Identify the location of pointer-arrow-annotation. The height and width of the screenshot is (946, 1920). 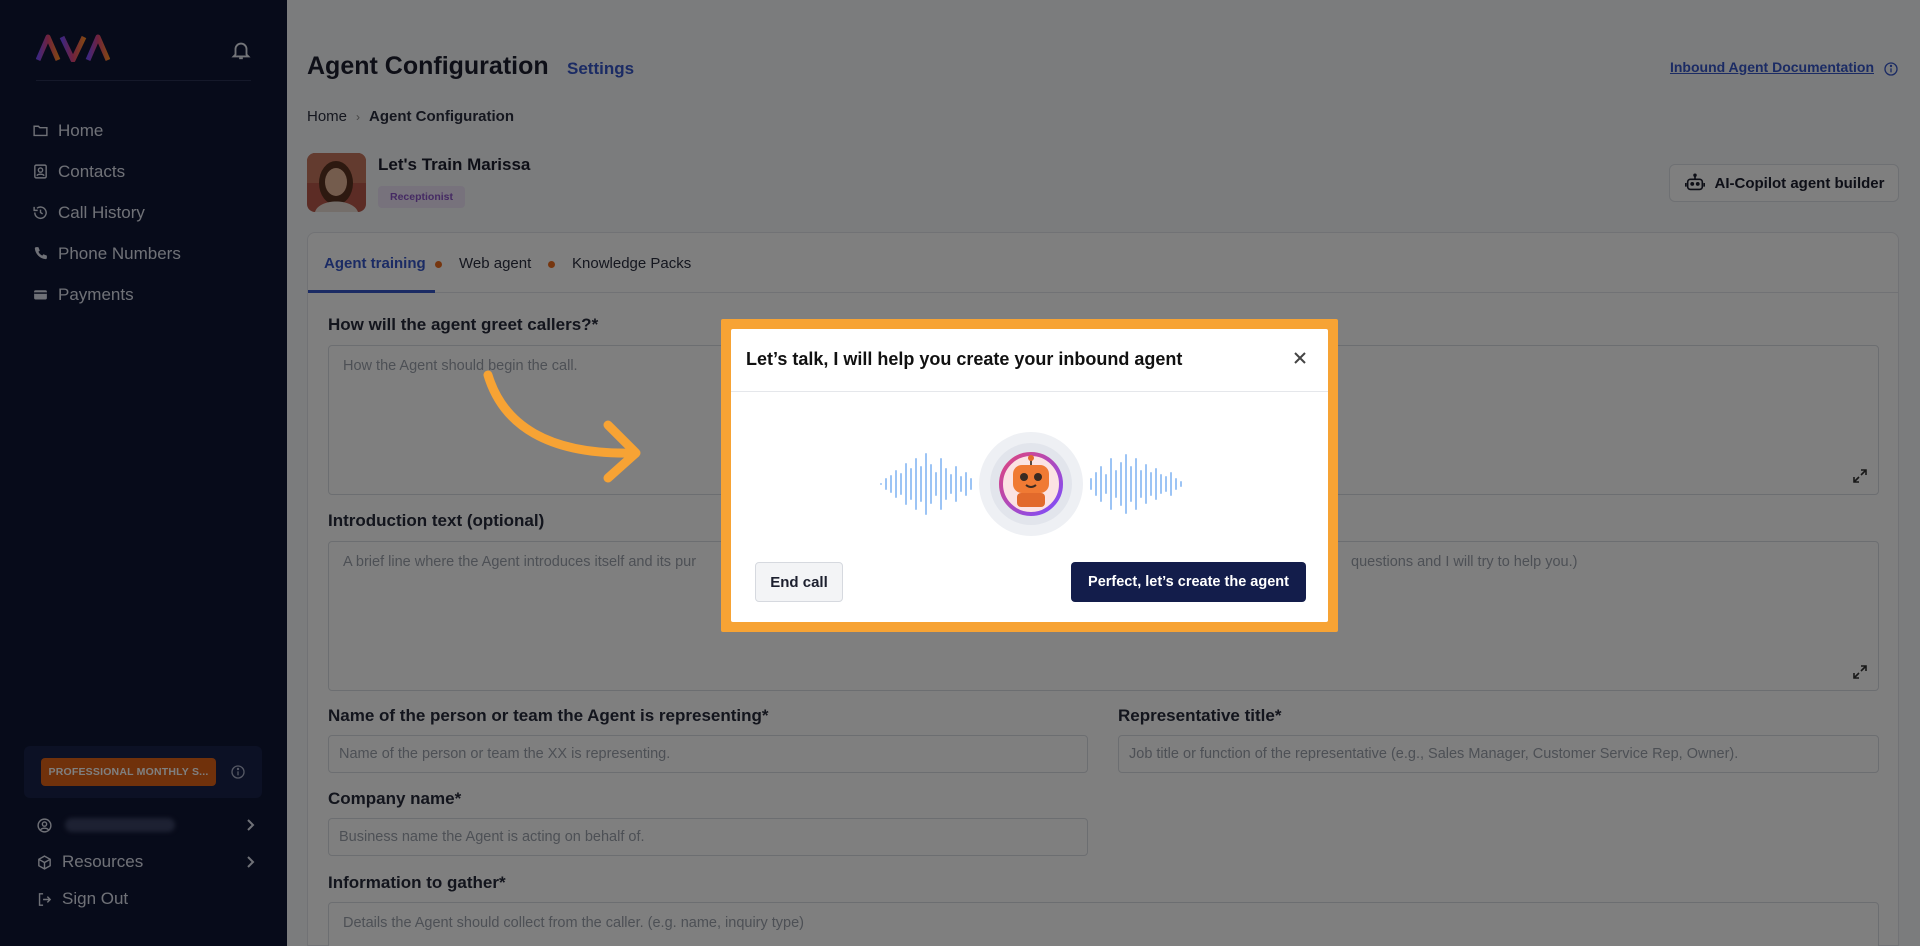
(562, 426).